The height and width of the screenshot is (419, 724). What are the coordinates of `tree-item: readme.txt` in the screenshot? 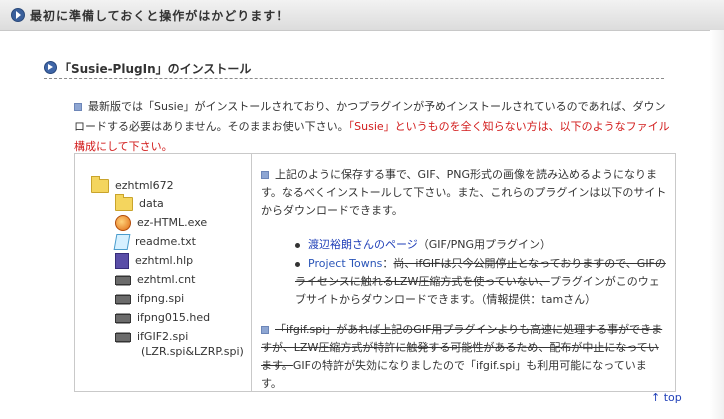 It's located at (154, 243).